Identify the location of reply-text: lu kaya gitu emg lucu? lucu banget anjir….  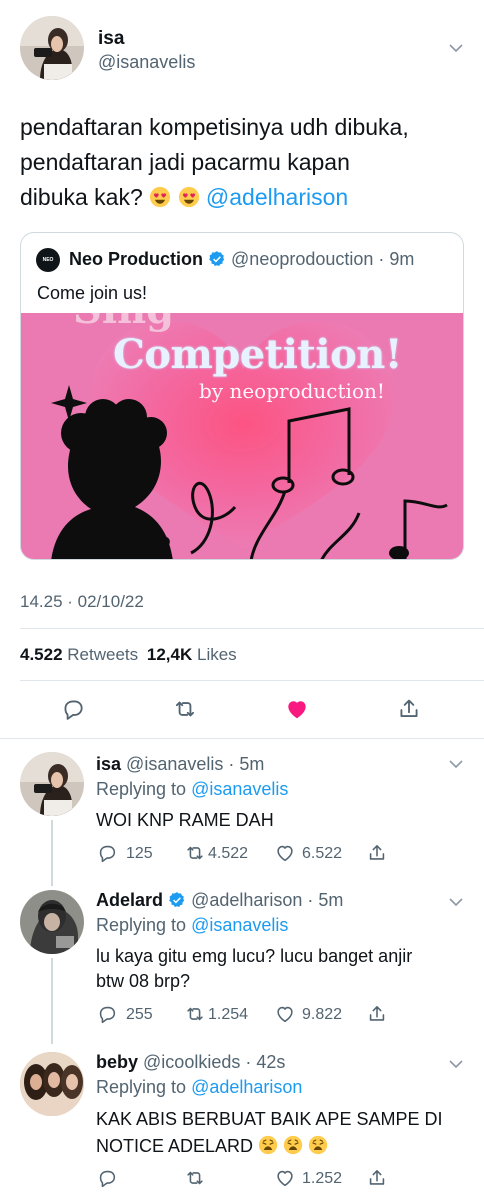
(254, 969).